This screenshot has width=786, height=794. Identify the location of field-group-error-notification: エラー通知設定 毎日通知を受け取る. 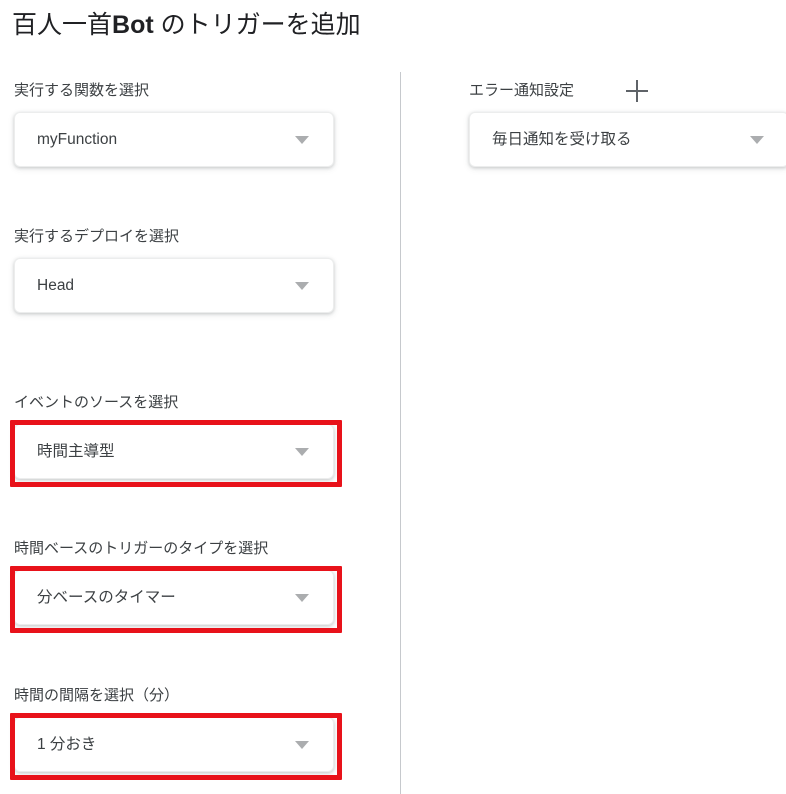
(627, 123).